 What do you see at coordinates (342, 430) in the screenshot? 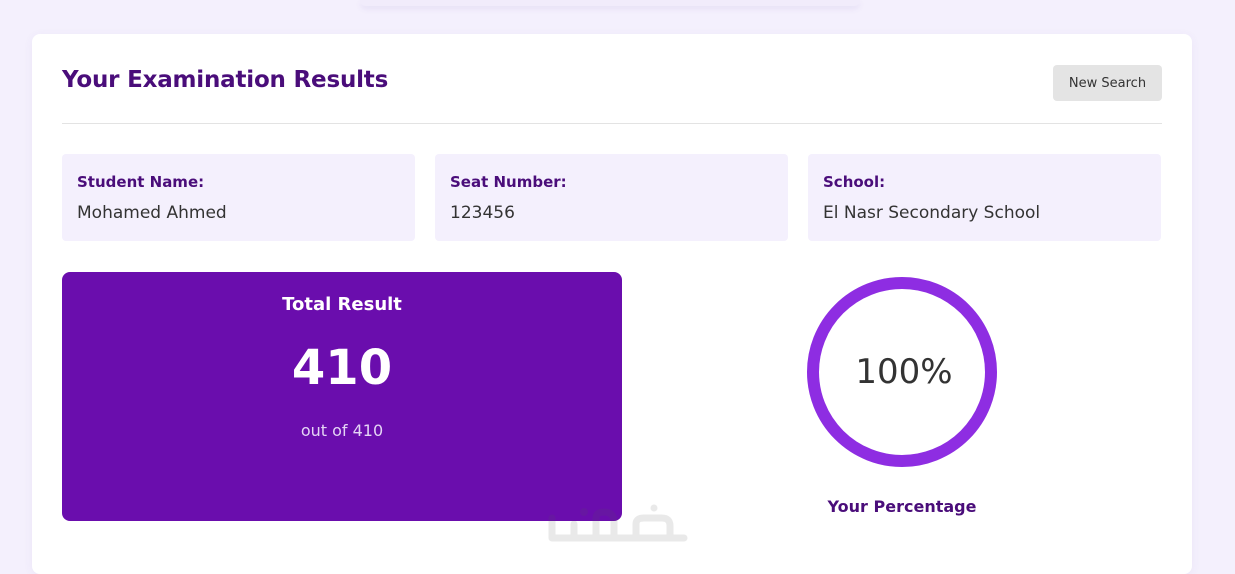
I see `total-out-of: out of 410` at bounding box center [342, 430].